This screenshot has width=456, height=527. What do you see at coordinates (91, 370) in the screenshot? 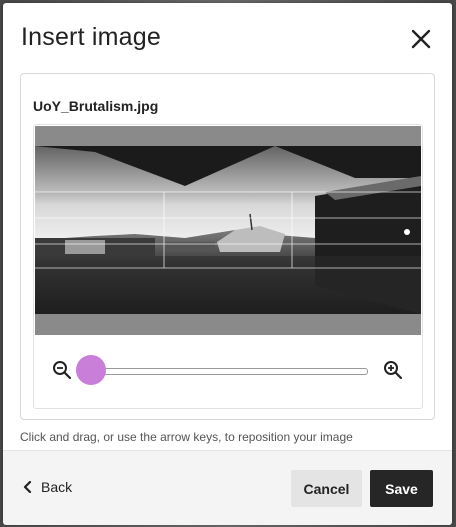
I see `zoom-slider-thumb` at bounding box center [91, 370].